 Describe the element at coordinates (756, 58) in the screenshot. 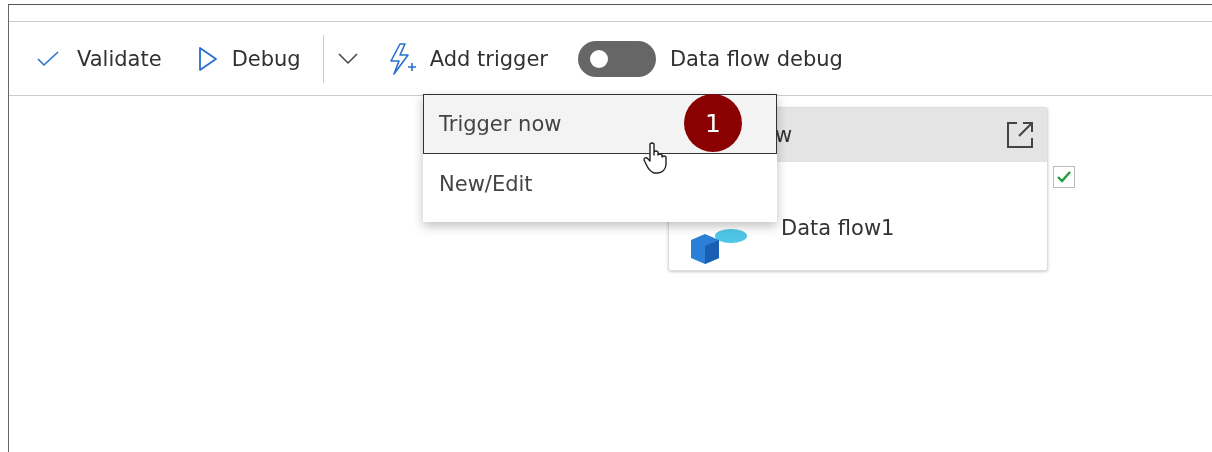

I see `toggle-label: Data flow debug` at that location.